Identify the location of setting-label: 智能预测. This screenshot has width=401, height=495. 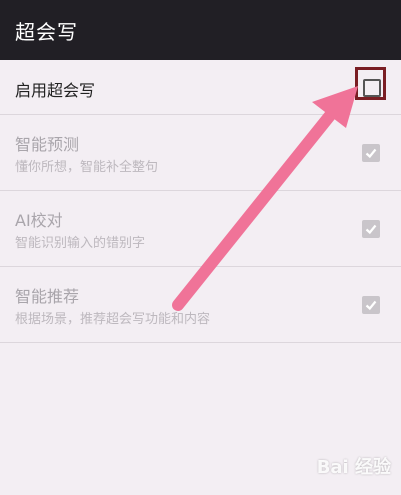
(47, 144).